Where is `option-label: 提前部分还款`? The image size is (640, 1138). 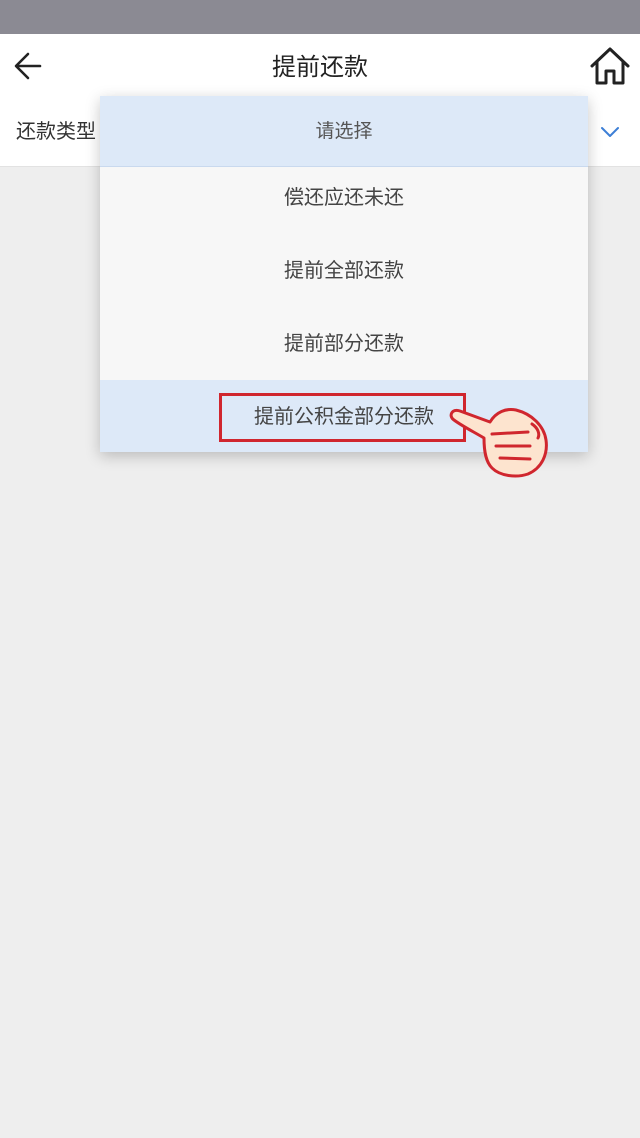
option-label: 提前部分还款 is located at coordinates (344, 343).